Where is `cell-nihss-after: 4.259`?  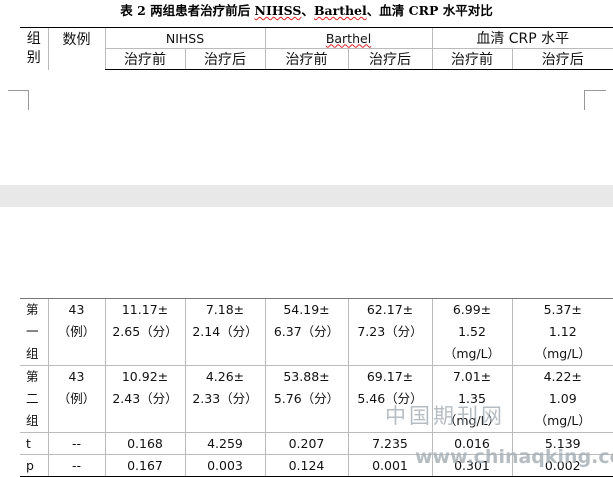 cell-nihss-after: 4.259 is located at coordinates (224, 443).